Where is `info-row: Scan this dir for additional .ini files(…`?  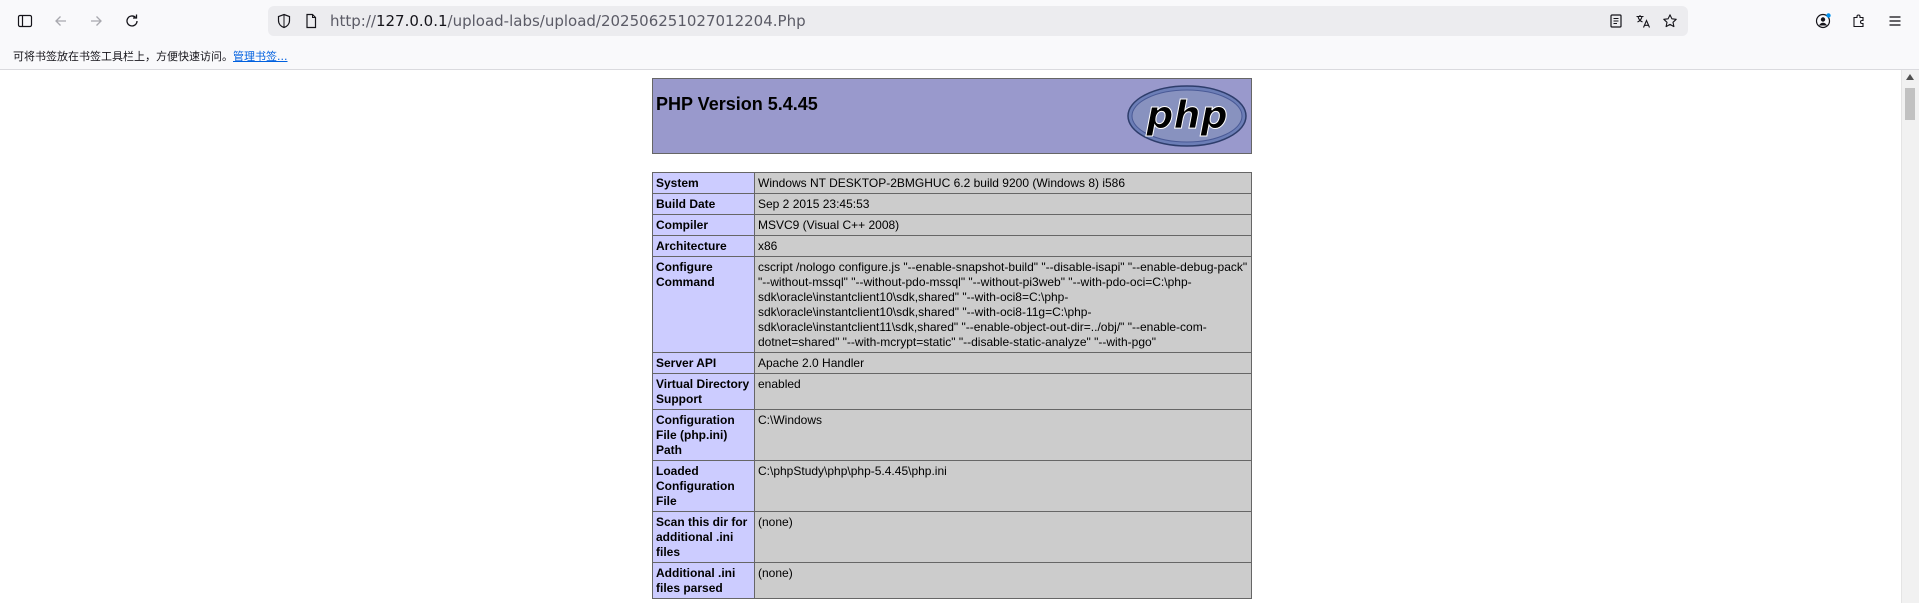
info-row: Scan this dir for additional .ini files(… is located at coordinates (952, 537).